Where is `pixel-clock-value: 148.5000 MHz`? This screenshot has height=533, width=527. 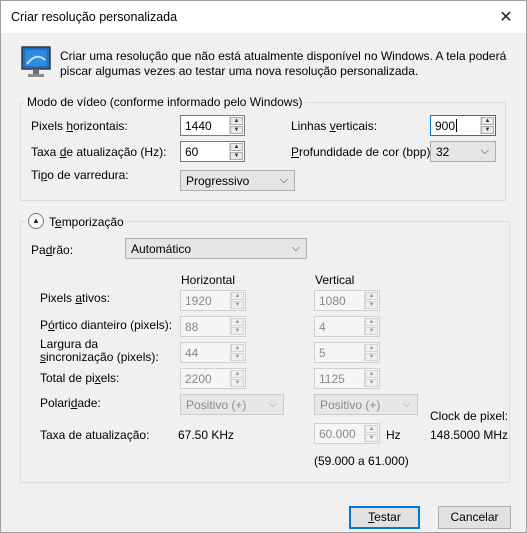
pixel-clock-value: 148.5000 MHz is located at coordinates (469, 435).